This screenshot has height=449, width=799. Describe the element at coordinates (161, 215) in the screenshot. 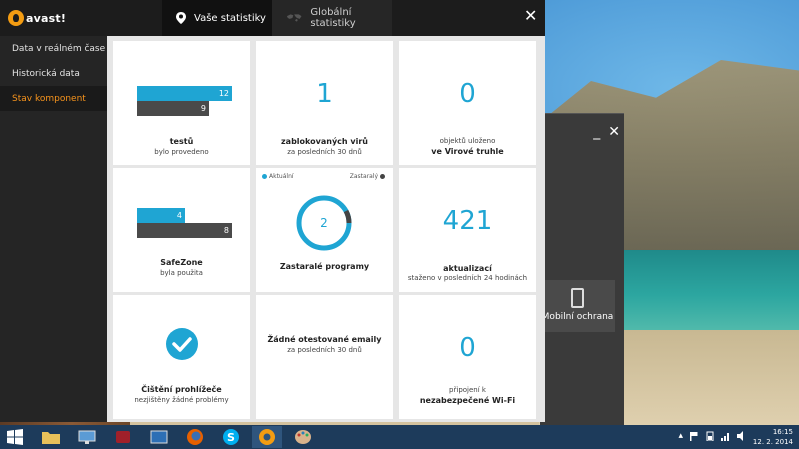

I see `bar-current: 4` at that location.